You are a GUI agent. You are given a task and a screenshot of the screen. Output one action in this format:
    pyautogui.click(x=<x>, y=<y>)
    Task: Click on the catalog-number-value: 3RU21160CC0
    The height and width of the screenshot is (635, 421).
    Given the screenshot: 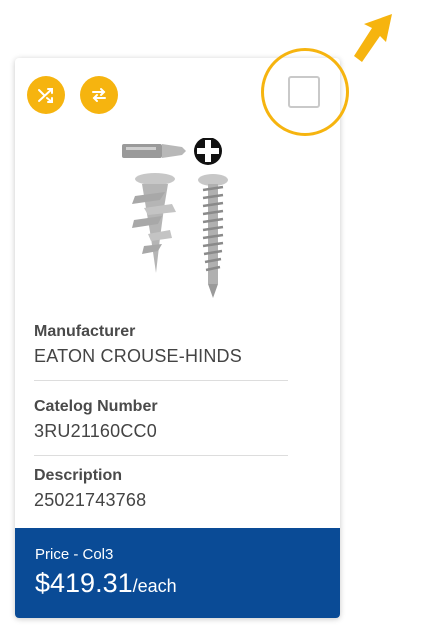 What is the action you would take?
    pyautogui.click(x=95, y=431)
    